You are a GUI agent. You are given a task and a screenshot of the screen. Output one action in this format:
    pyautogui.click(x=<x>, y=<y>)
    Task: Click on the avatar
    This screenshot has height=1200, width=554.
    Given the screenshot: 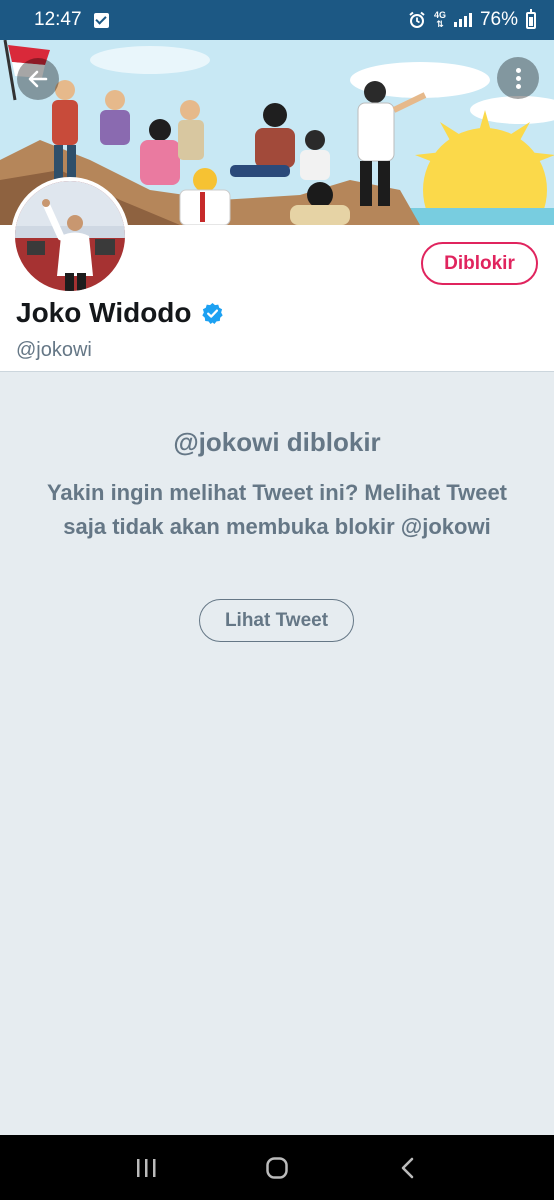 What is the action you would take?
    pyautogui.click(x=70, y=236)
    